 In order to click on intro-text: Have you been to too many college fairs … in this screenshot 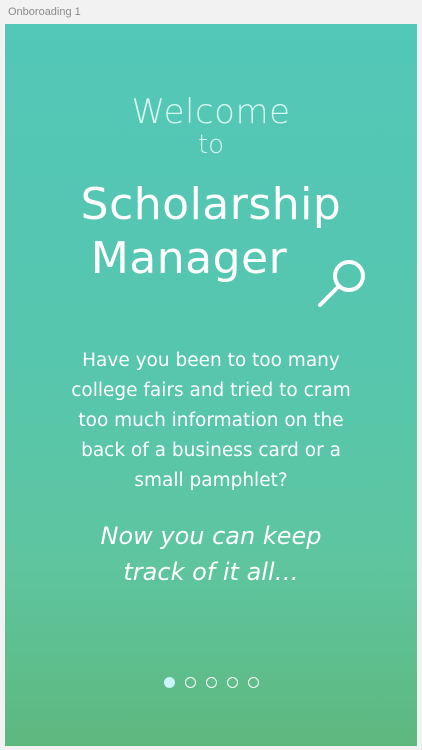, I will do `click(211, 420)`.